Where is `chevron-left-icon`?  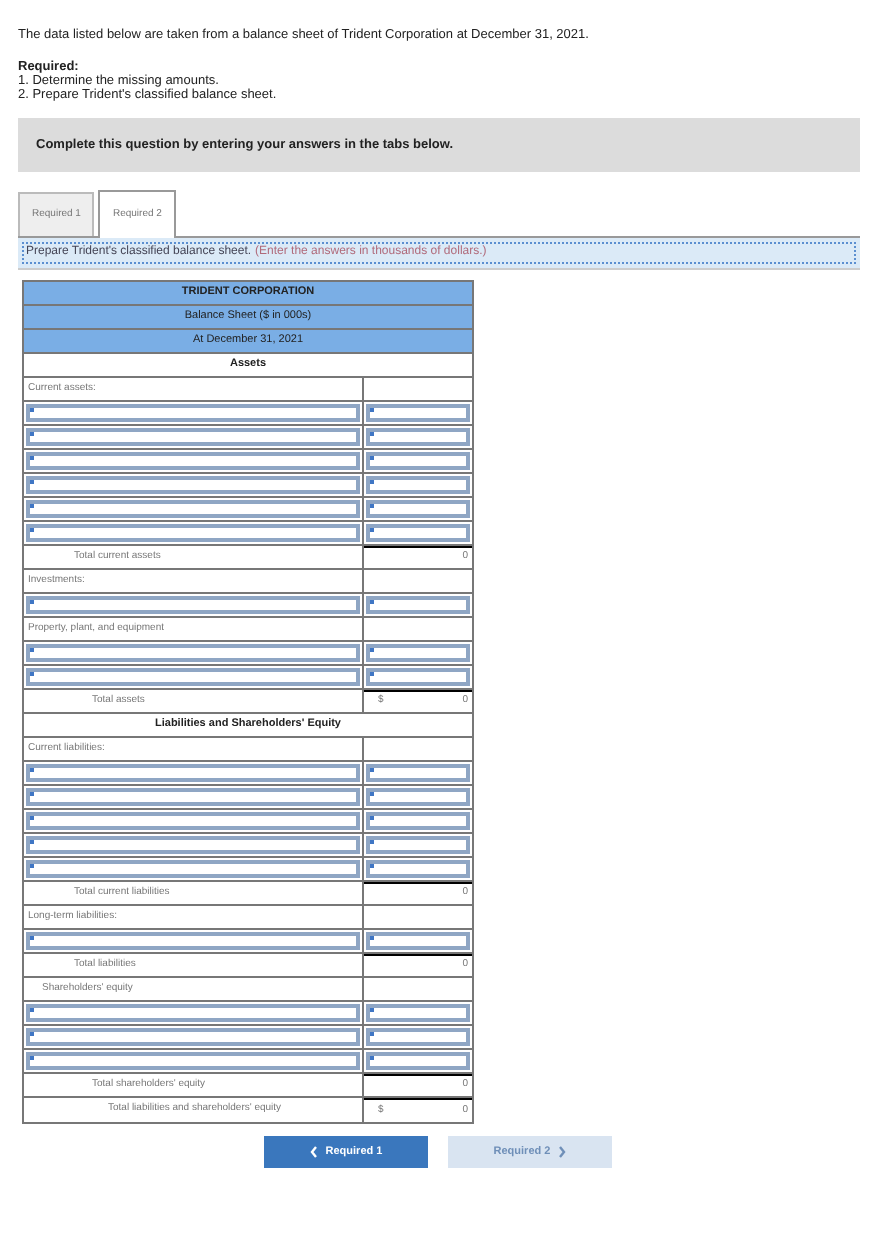
chevron-left-icon is located at coordinates (313, 1152).